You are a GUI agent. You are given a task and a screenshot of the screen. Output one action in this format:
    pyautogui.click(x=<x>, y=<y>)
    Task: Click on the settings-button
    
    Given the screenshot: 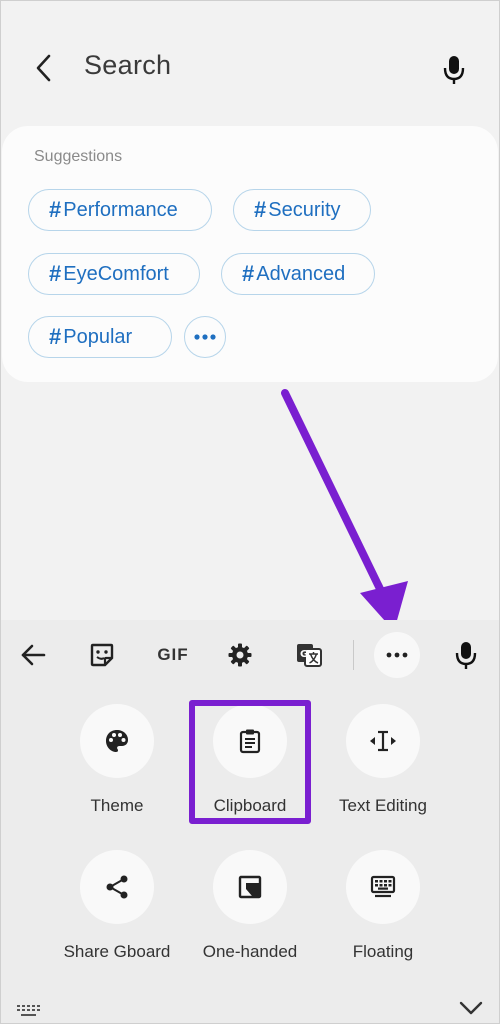 What is the action you would take?
    pyautogui.click(x=240, y=655)
    